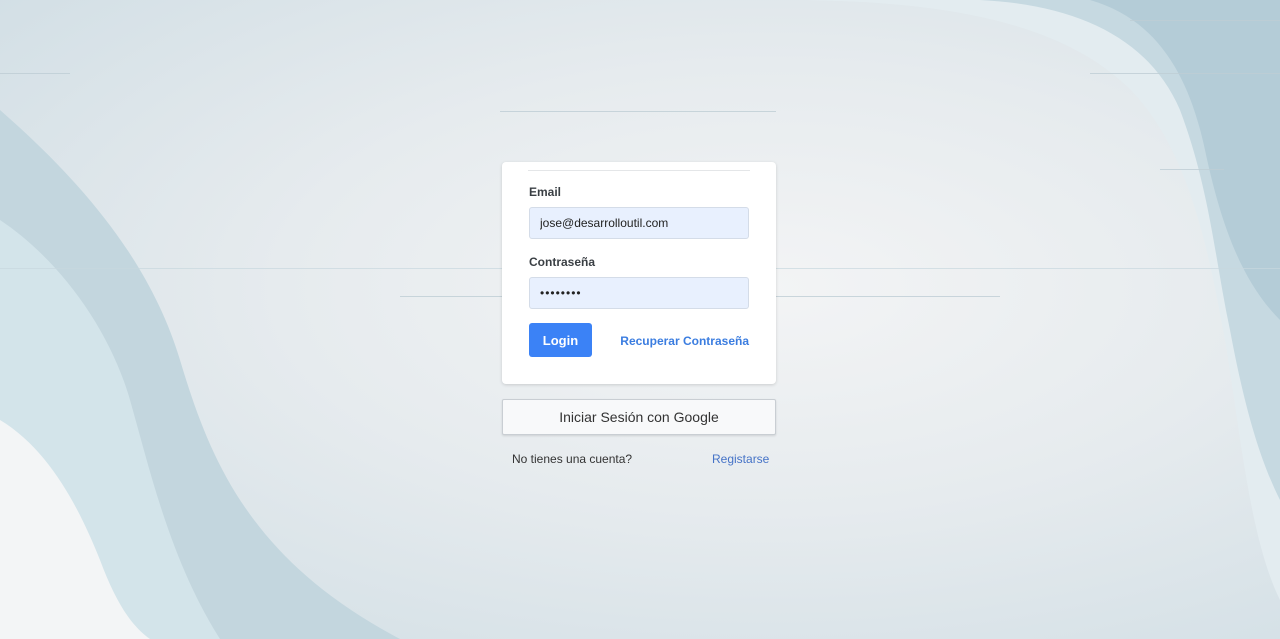 The image size is (1280, 639). I want to click on register-link: Registarse, so click(740, 459).